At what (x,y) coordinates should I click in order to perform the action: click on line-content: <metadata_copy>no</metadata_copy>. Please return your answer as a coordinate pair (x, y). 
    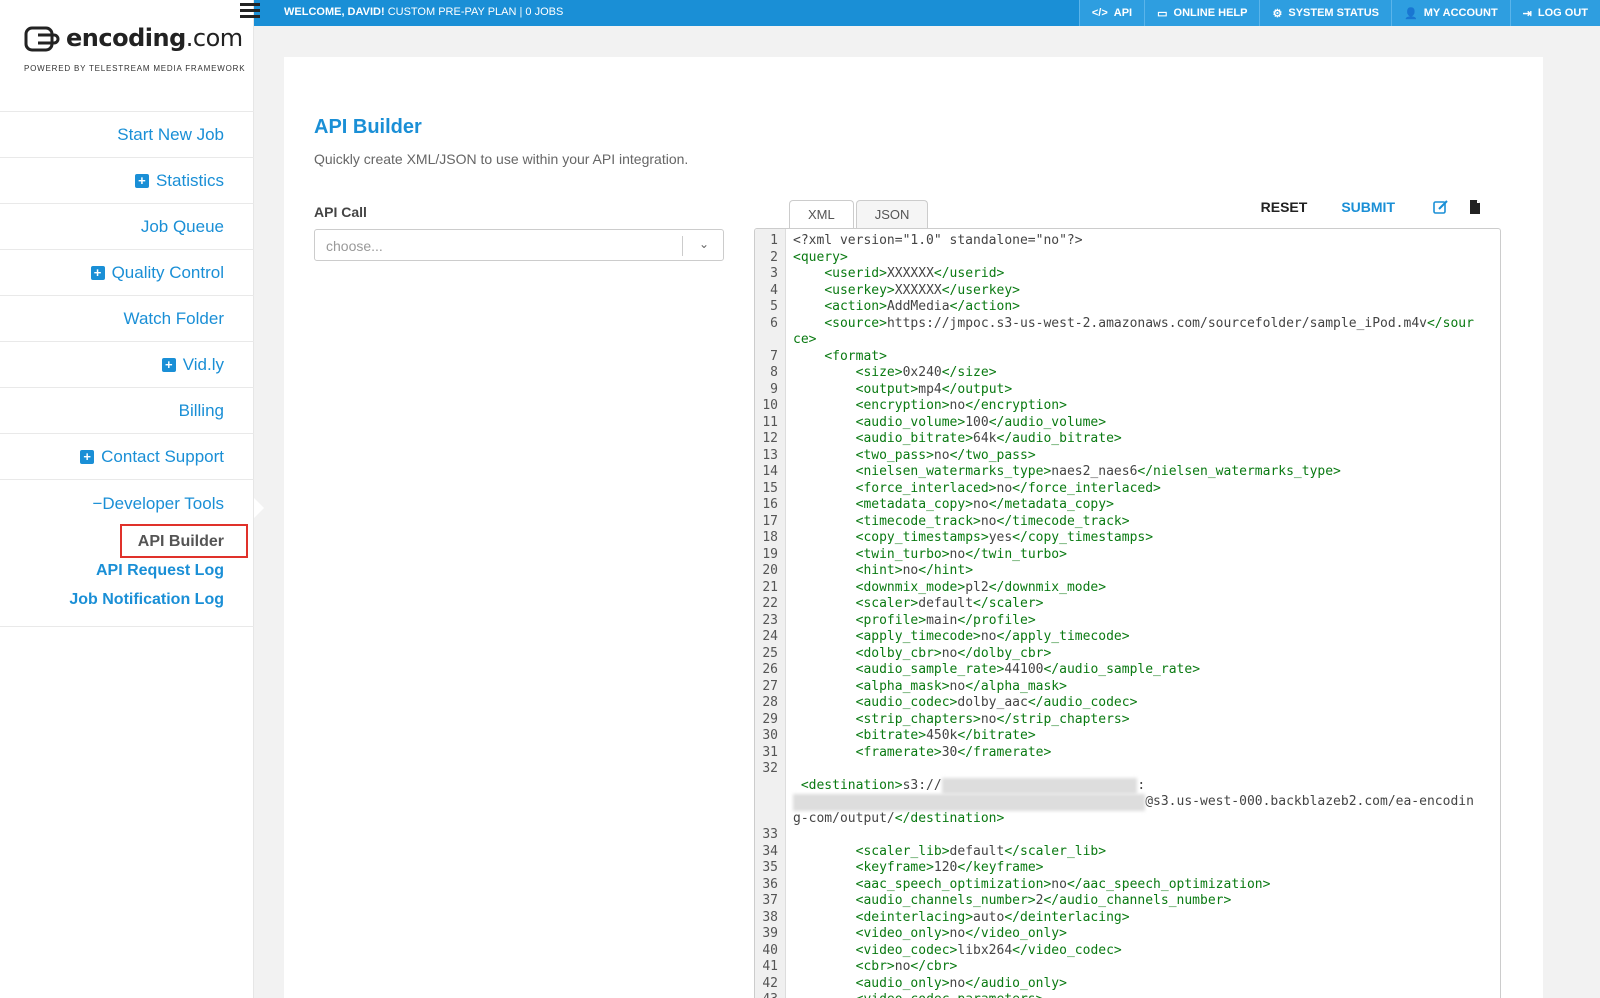
    Looking at the image, I should click on (984, 504).